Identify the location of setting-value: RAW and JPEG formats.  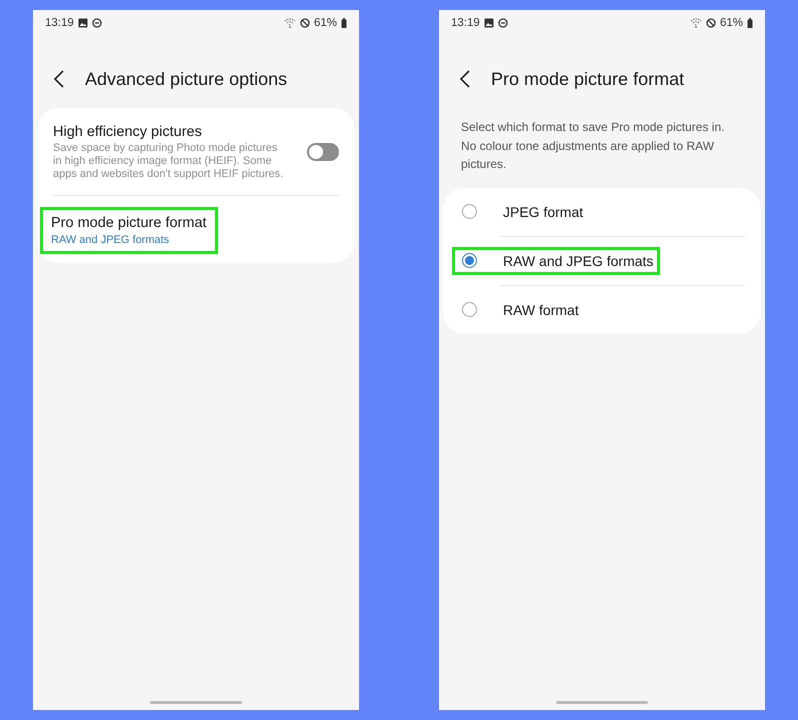
(110, 240).